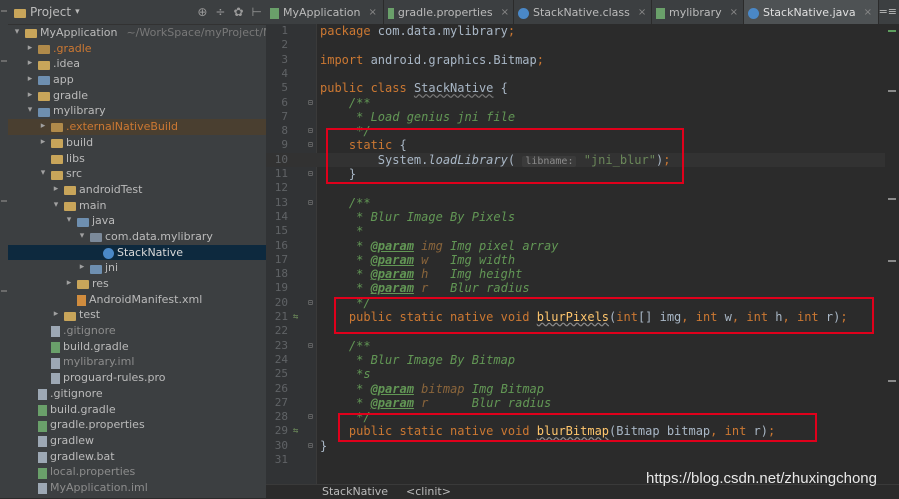 The image size is (899, 499). Describe the element at coordinates (202, 12) in the screenshot. I see `target-icon: ⊕` at that location.